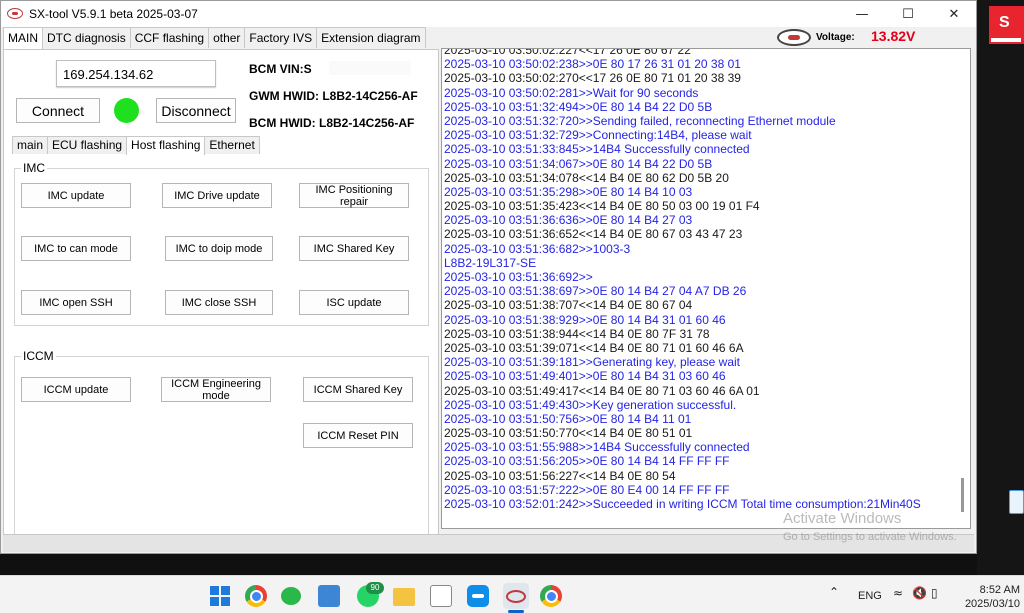 Image resolution: width=1024 pixels, height=613 pixels. What do you see at coordinates (358, 435) in the screenshot?
I see `iccm-reset-pin-button: ICCM Reset PIN` at bounding box center [358, 435].